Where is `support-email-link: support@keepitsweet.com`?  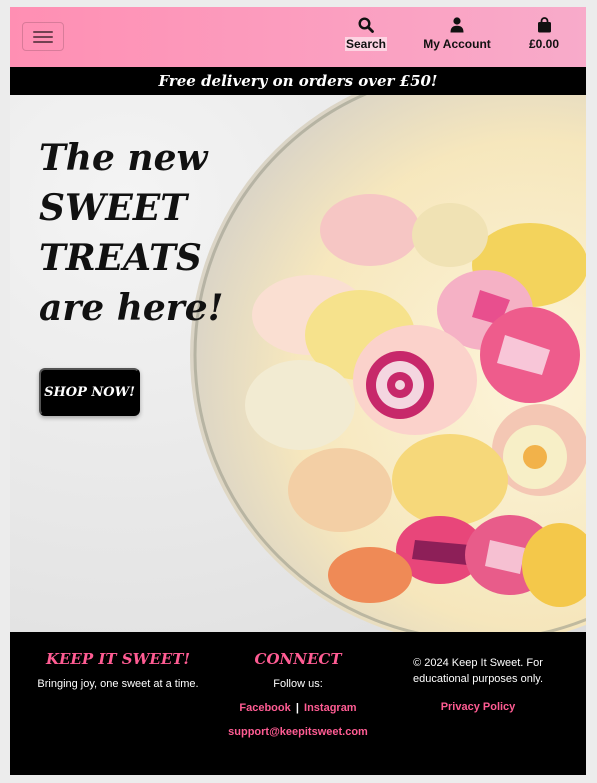
support-email-link: support@keepitsweet.com is located at coordinates (298, 732).